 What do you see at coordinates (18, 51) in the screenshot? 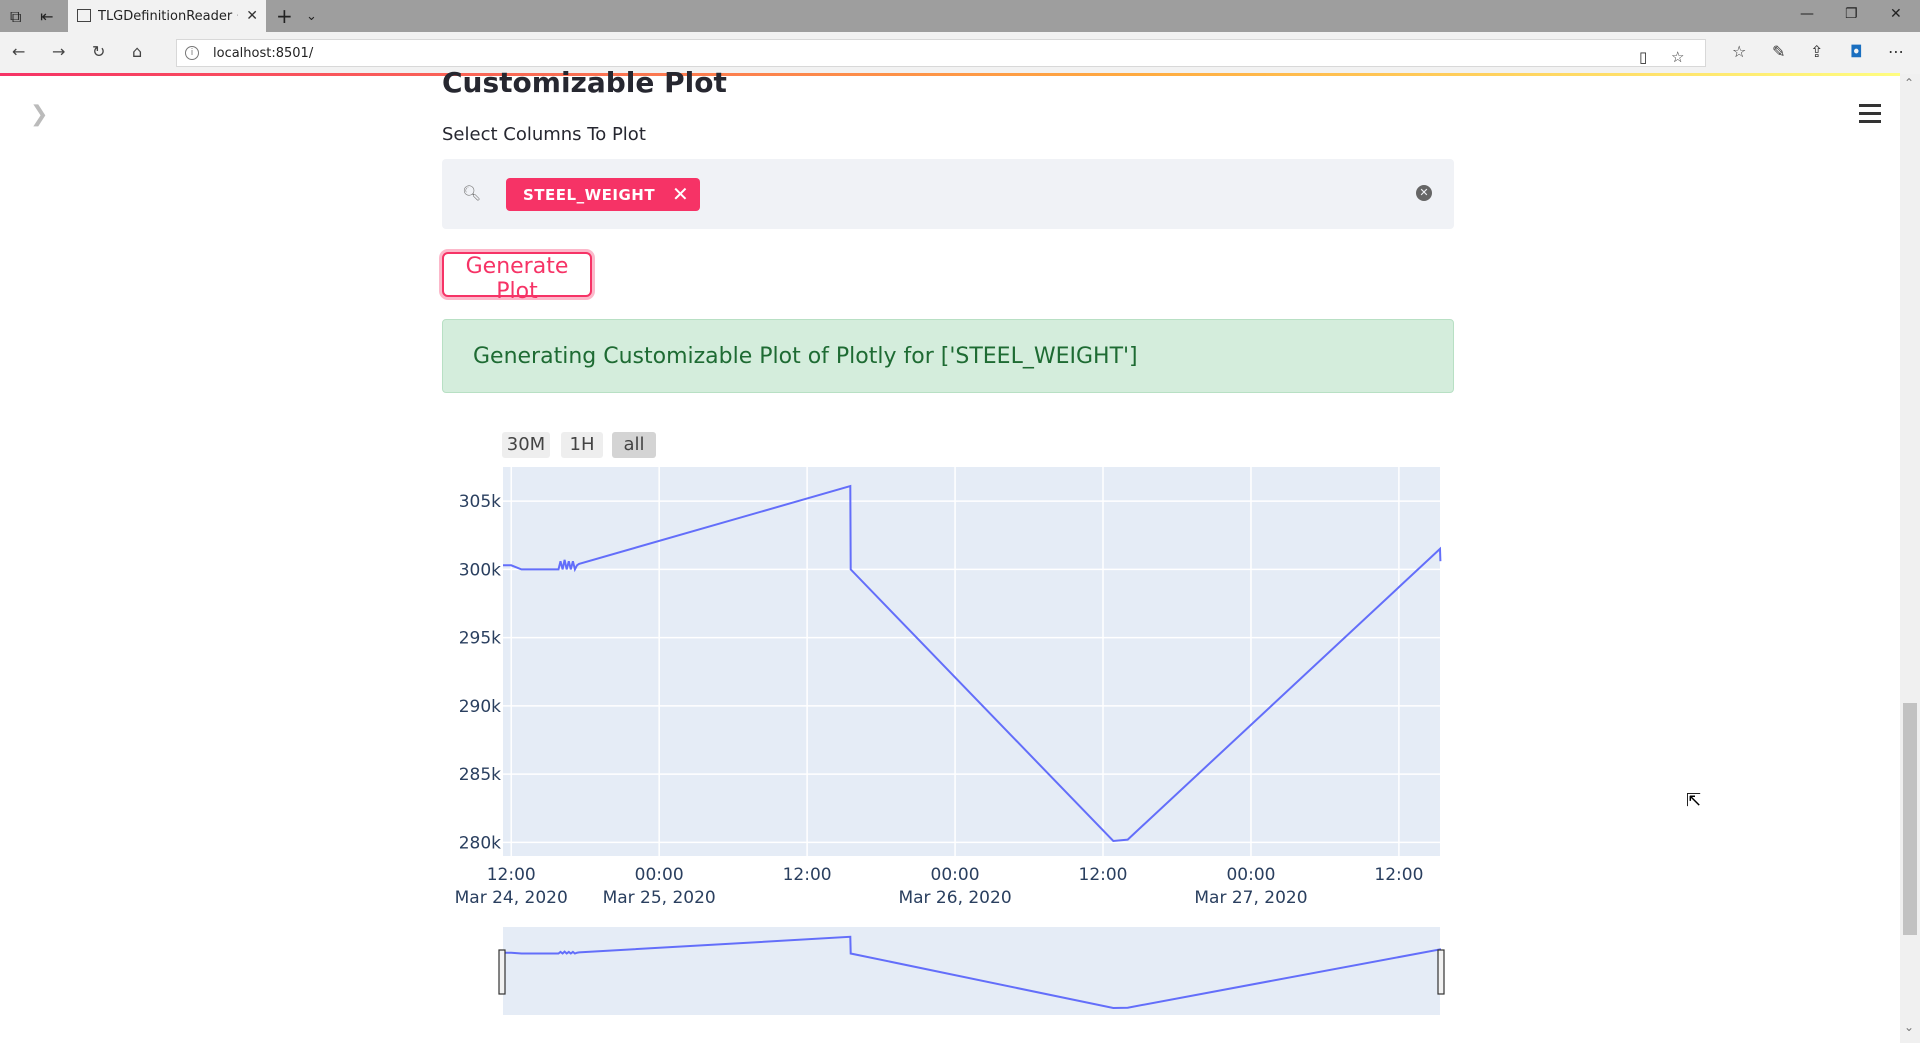
I see `back-icon: ←` at bounding box center [18, 51].